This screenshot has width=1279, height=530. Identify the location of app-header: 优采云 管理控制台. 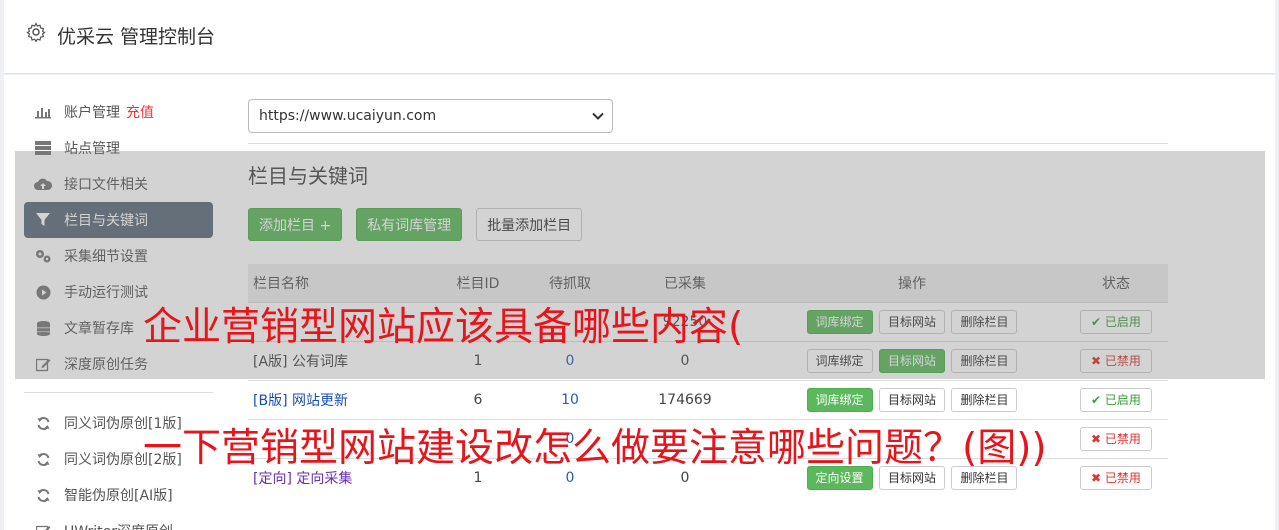
(639, 37).